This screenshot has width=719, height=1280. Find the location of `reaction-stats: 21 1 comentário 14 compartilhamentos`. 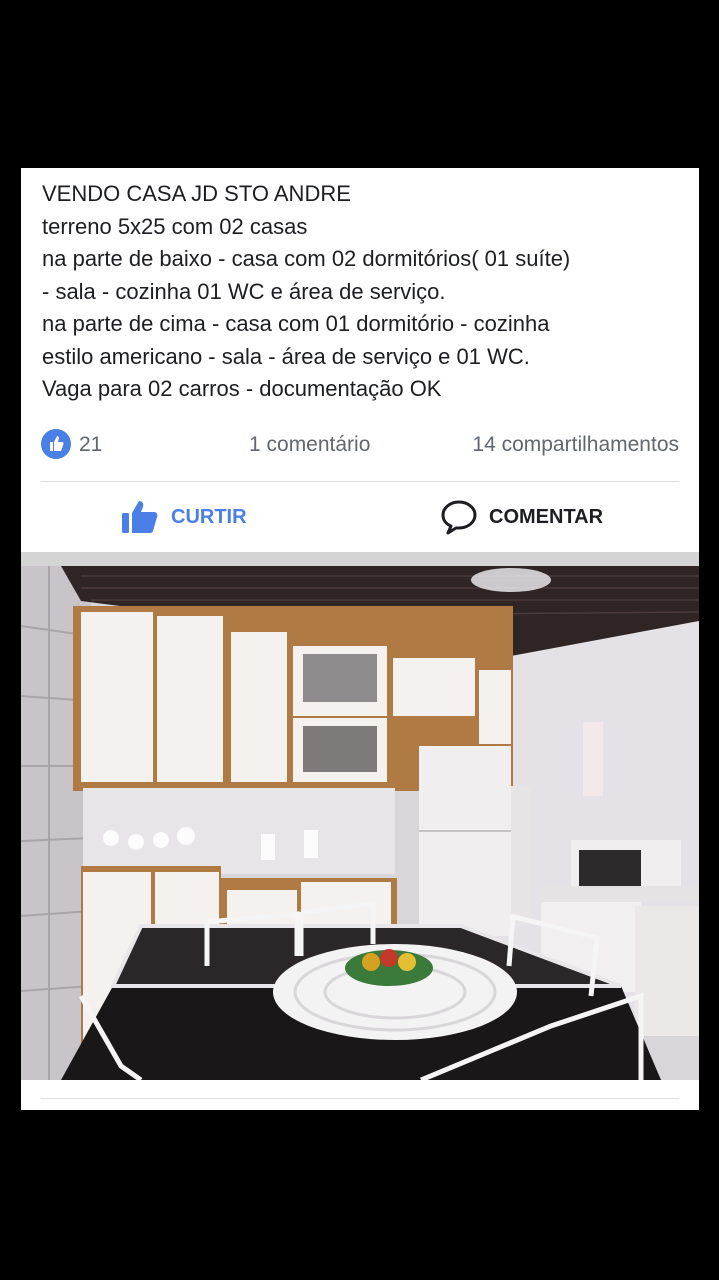

reaction-stats: 21 1 comentário 14 compartilhamentos is located at coordinates (360, 446).